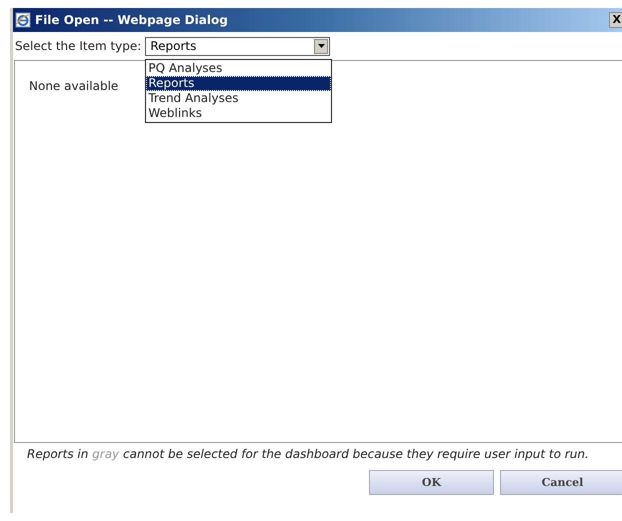 The width and height of the screenshot is (622, 521). I want to click on cancel-button: Cancel, so click(561, 482).